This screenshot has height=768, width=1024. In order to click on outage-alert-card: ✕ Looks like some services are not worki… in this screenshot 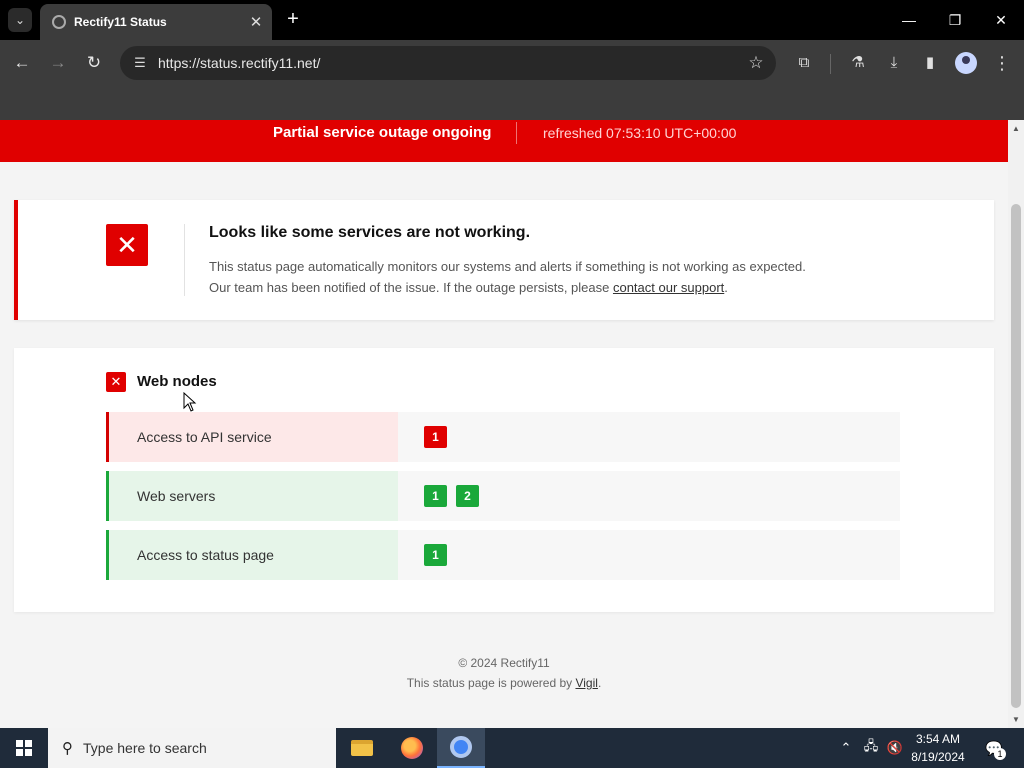, I will do `click(504, 260)`.